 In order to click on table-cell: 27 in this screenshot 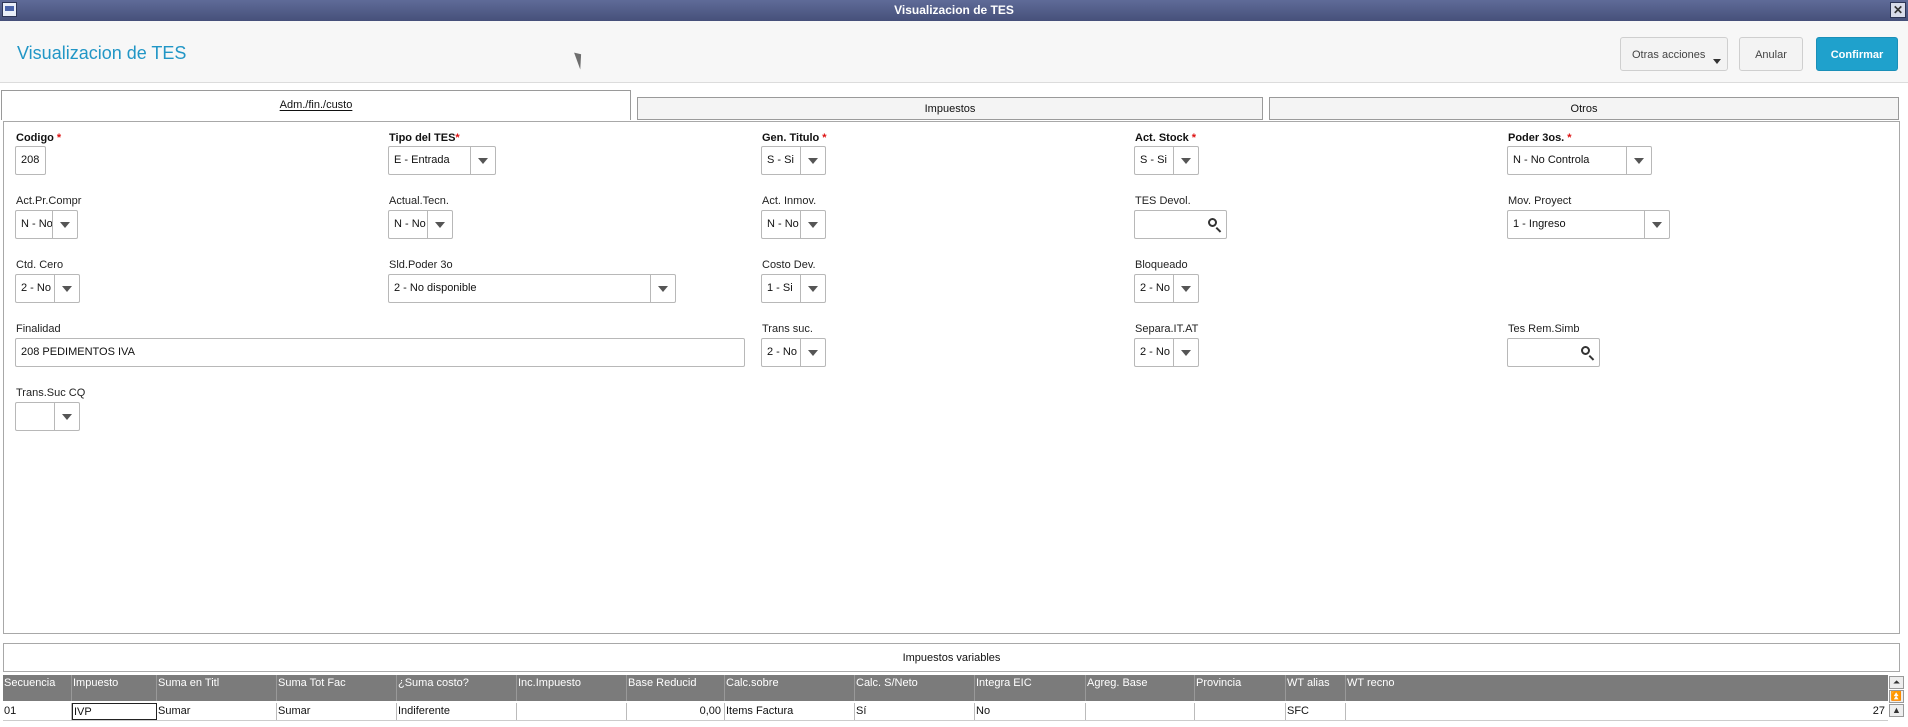, I will do `click(1617, 711)`.